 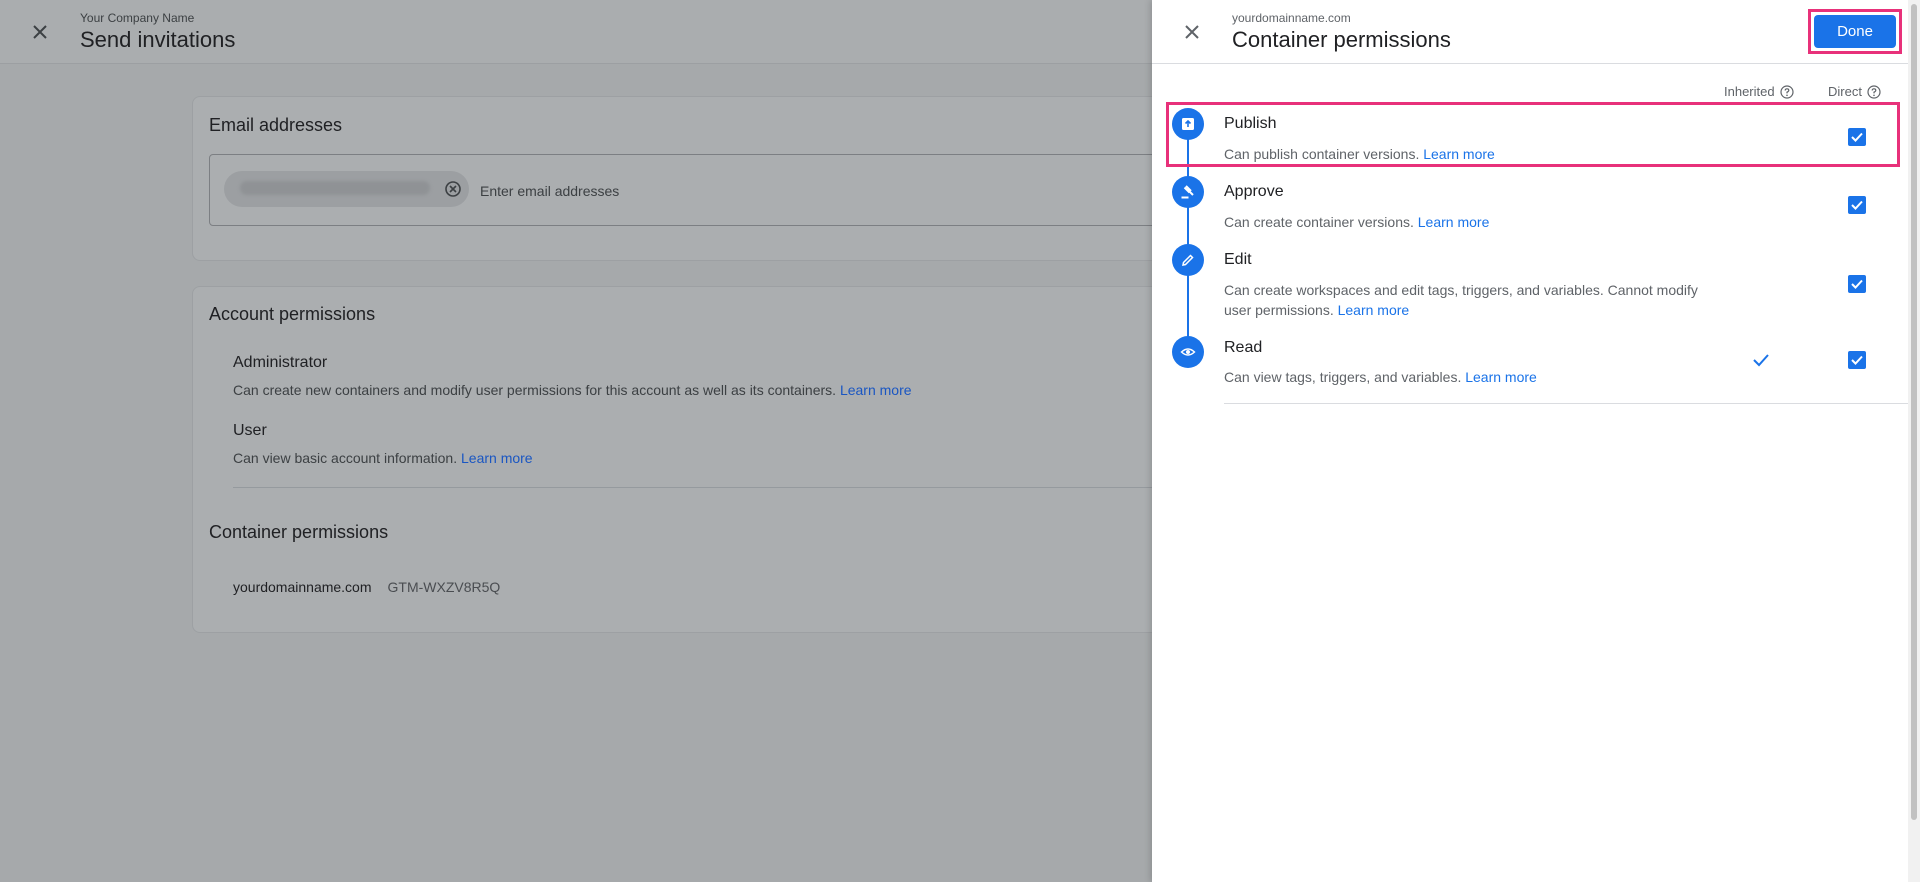 What do you see at coordinates (1857, 205) in the screenshot?
I see `direct-checkbox-approve` at bounding box center [1857, 205].